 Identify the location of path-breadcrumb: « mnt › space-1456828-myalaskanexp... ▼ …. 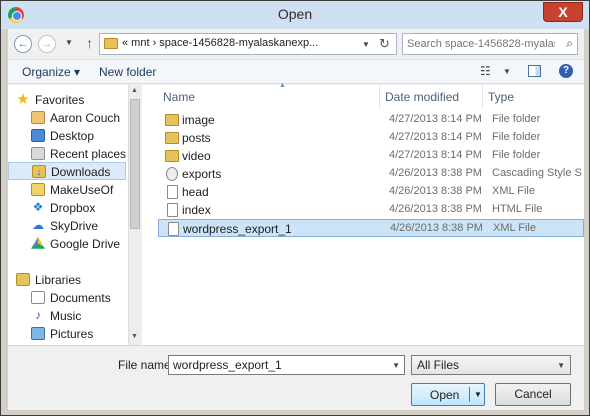
(248, 44).